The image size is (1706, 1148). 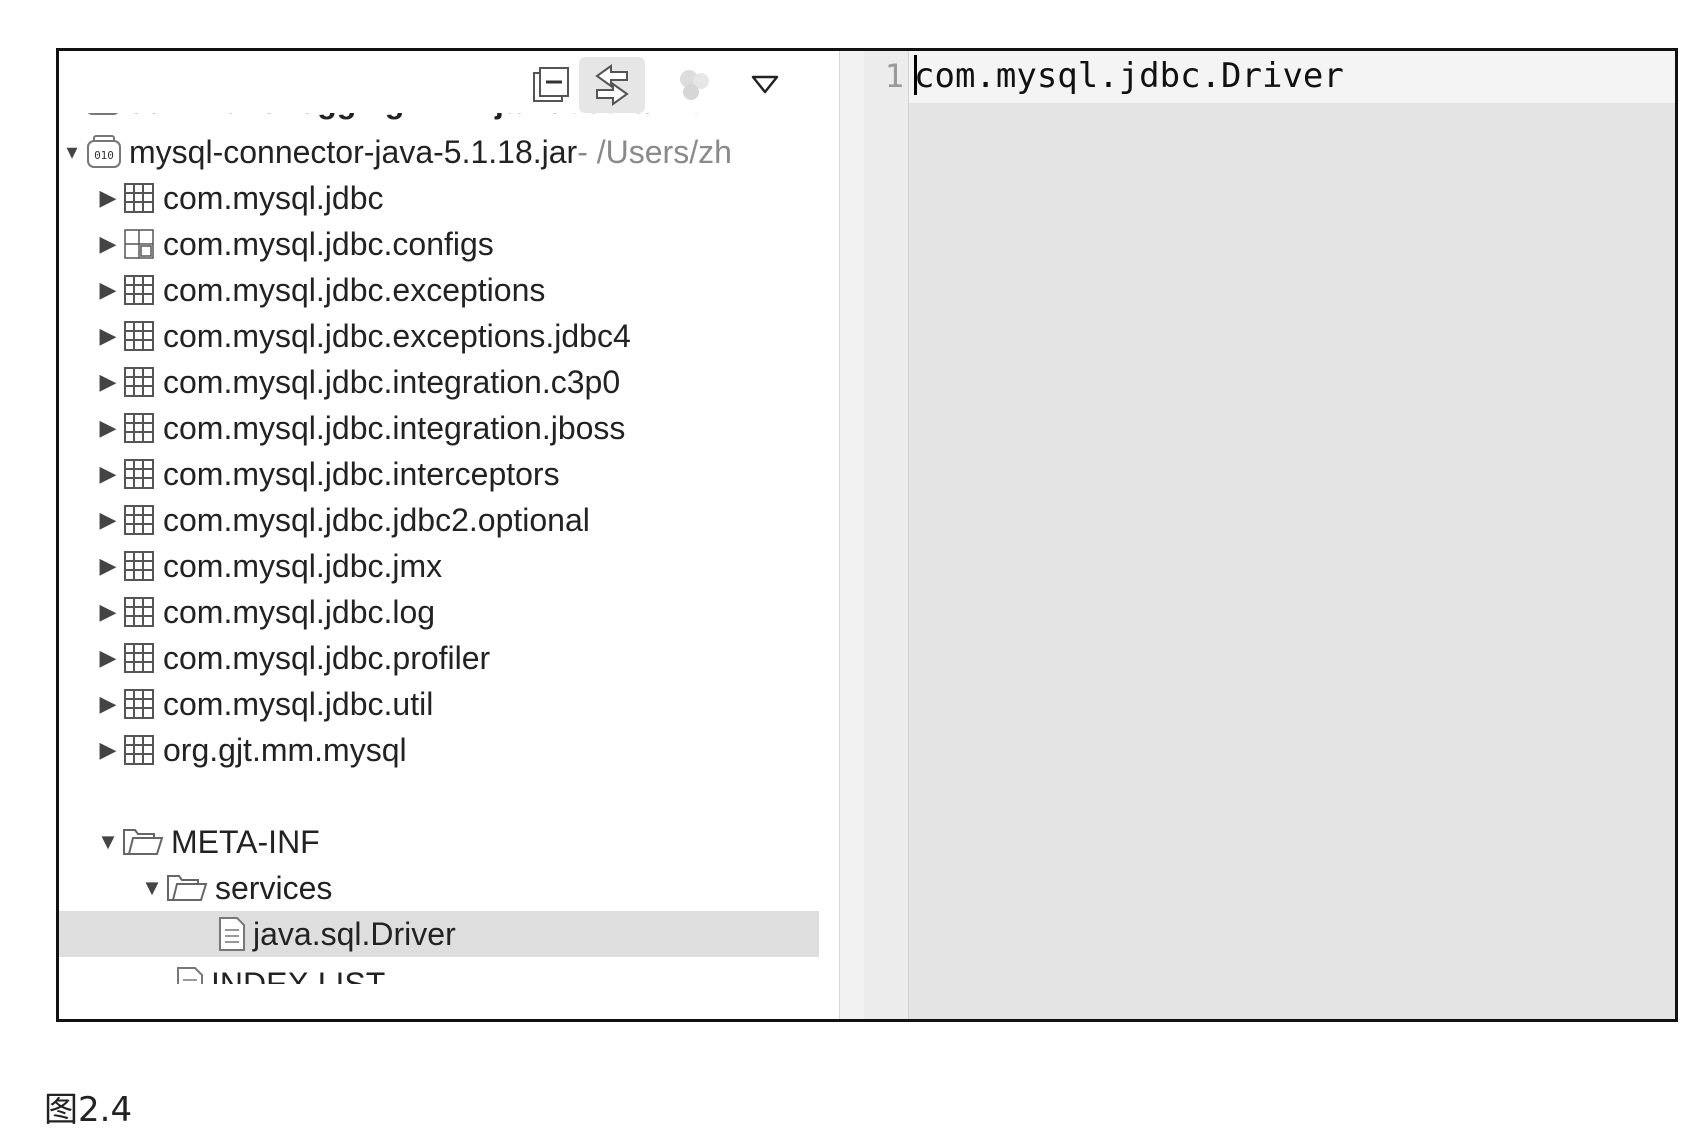 What do you see at coordinates (274, 887) in the screenshot?
I see `tree-label: services` at bounding box center [274, 887].